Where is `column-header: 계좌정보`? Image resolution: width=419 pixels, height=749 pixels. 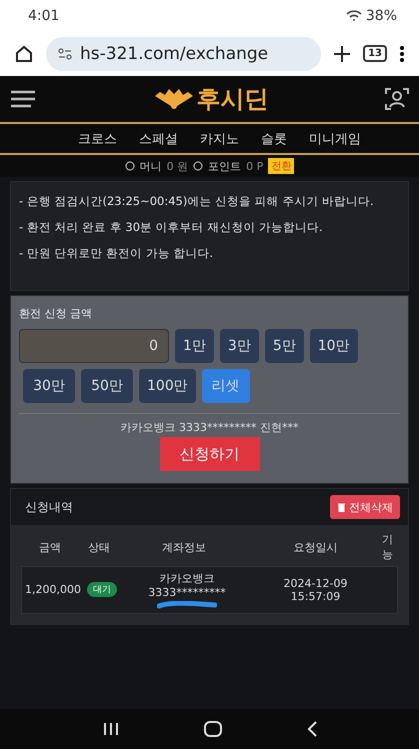 column-header: 계좌정보 is located at coordinates (184, 547).